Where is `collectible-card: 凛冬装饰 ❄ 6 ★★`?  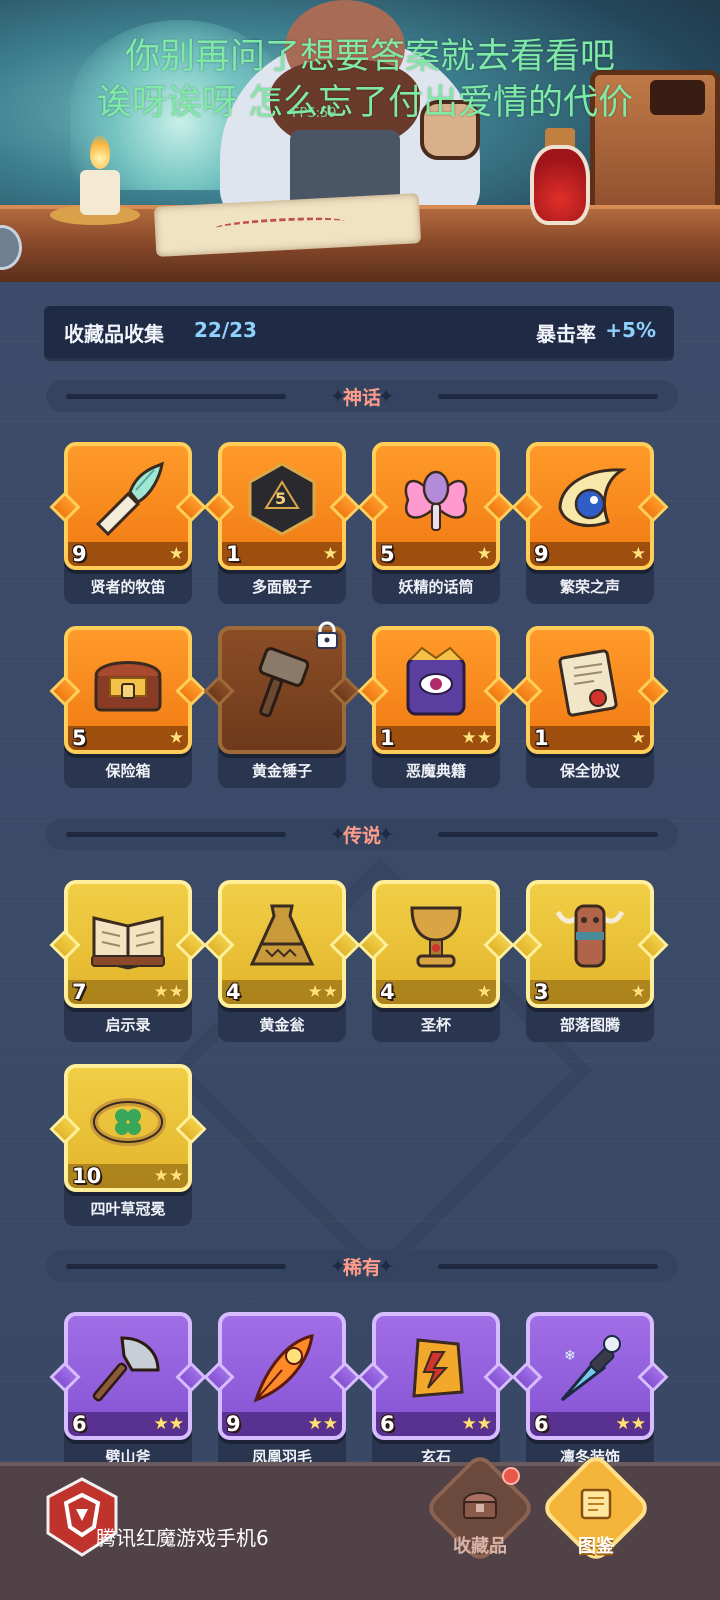
collectible-card: 凛冬装饰 ❄ 6 ★★ is located at coordinates (590, 1393).